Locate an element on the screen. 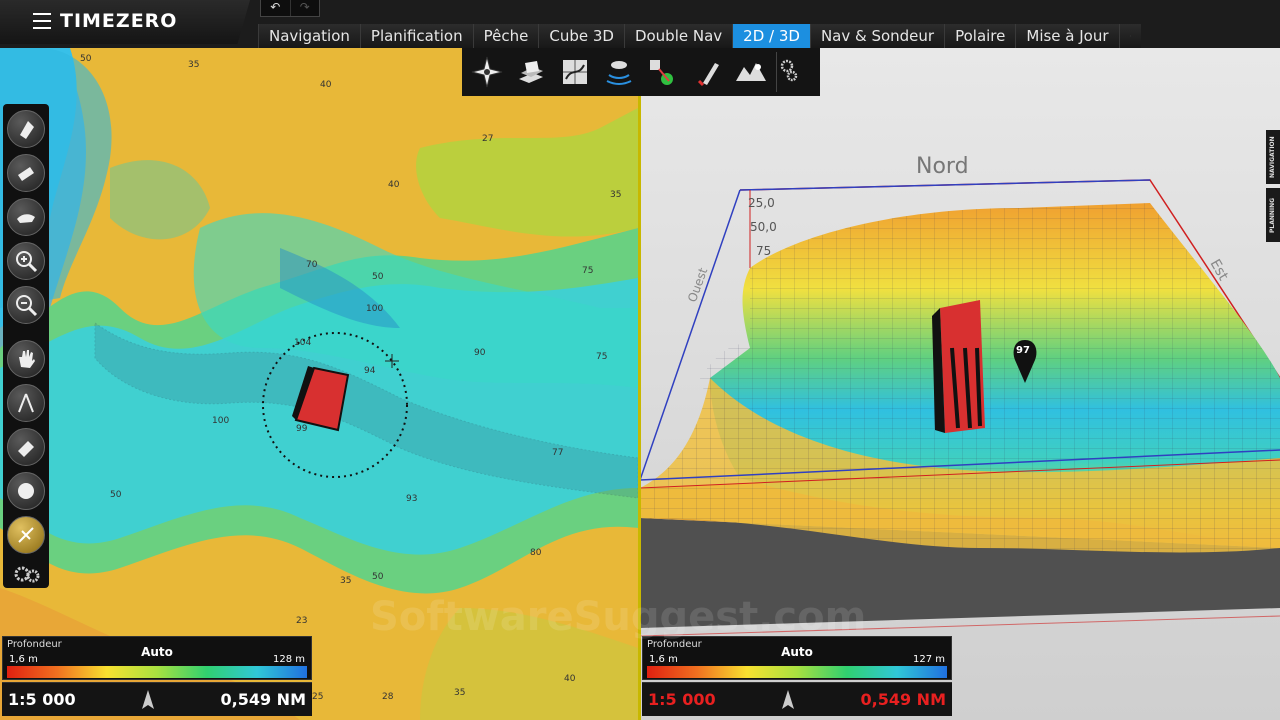 The image size is (1280, 720). tab-settings-icon is located at coordinates (1129, 36).